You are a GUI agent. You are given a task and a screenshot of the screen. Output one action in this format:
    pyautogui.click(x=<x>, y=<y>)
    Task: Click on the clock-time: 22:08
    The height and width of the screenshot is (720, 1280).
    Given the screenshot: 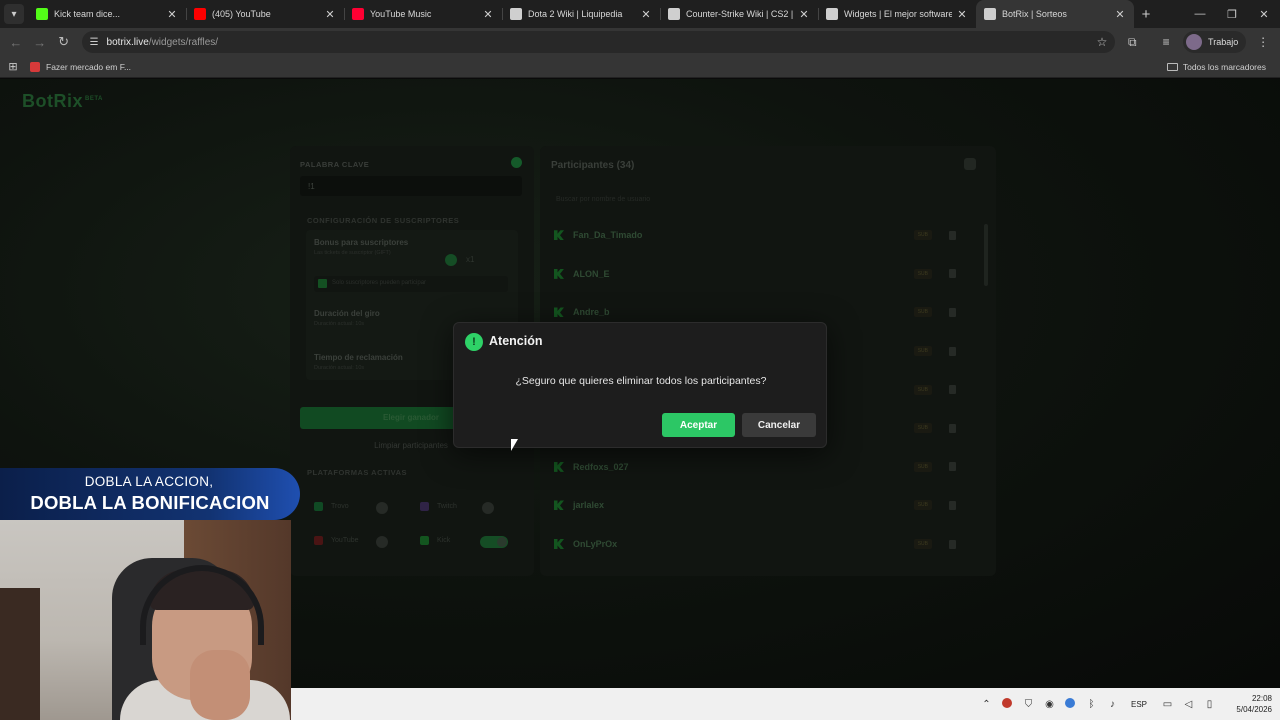 What is the action you would take?
    pyautogui.click(x=1261, y=698)
    